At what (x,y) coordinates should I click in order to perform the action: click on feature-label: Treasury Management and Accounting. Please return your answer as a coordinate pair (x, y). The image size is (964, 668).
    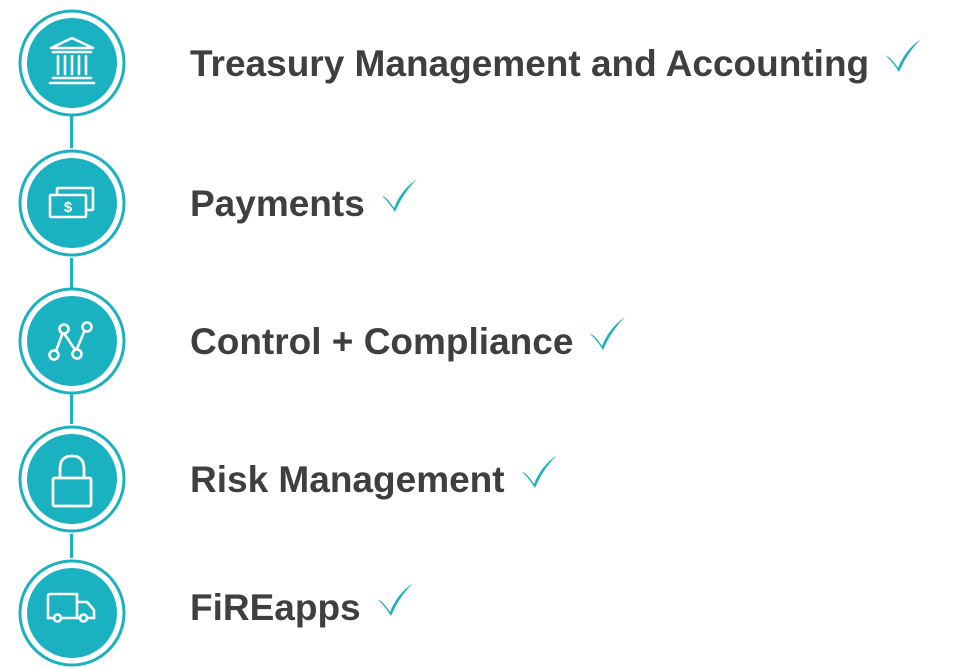
    Looking at the image, I should click on (556, 61).